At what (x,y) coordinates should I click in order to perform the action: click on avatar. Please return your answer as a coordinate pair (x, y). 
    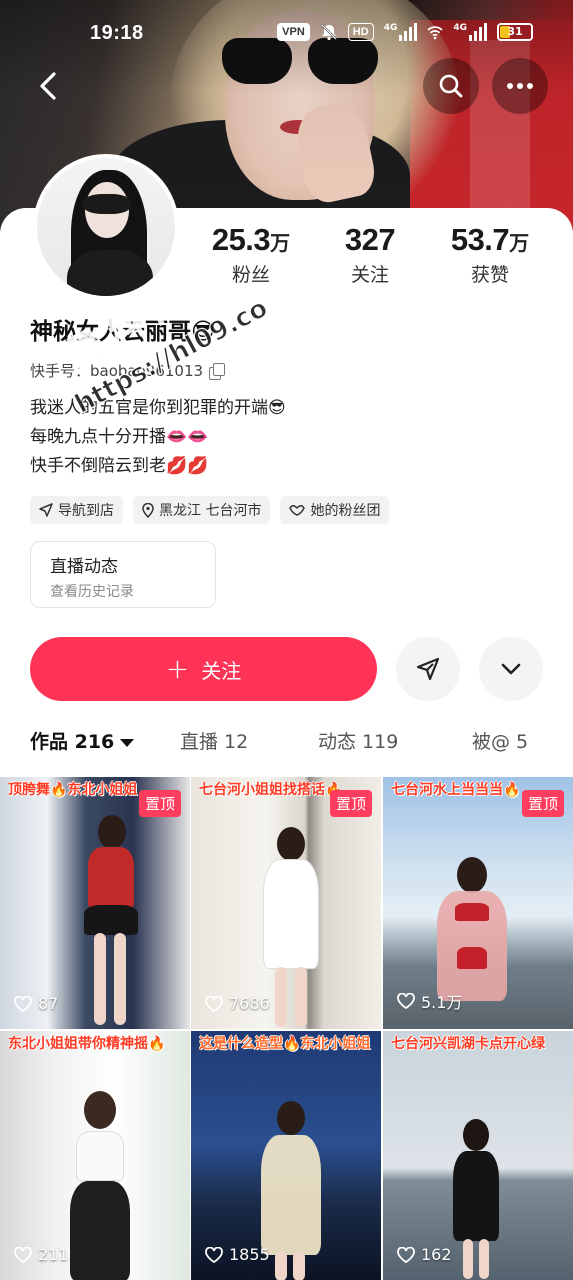
    Looking at the image, I should click on (106, 227).